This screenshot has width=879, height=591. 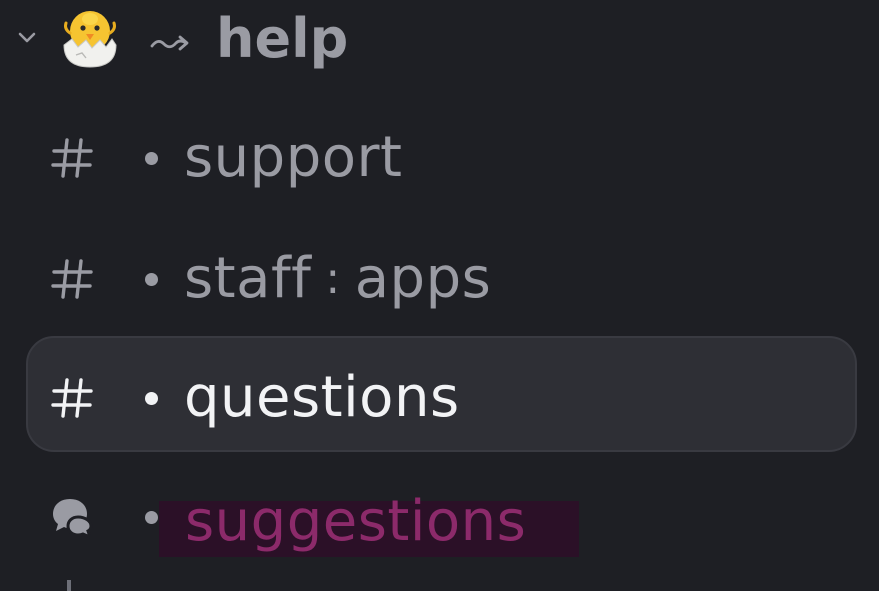 I want to click on category-name: help, so click(x=282, y=38).